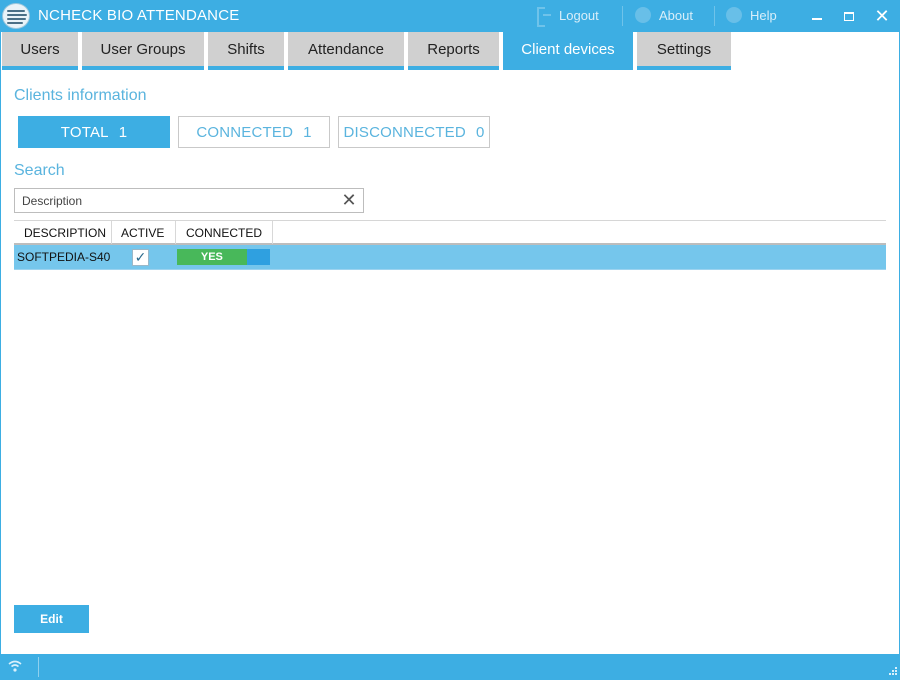  I want to click on maximize-button, so click(849, 16).